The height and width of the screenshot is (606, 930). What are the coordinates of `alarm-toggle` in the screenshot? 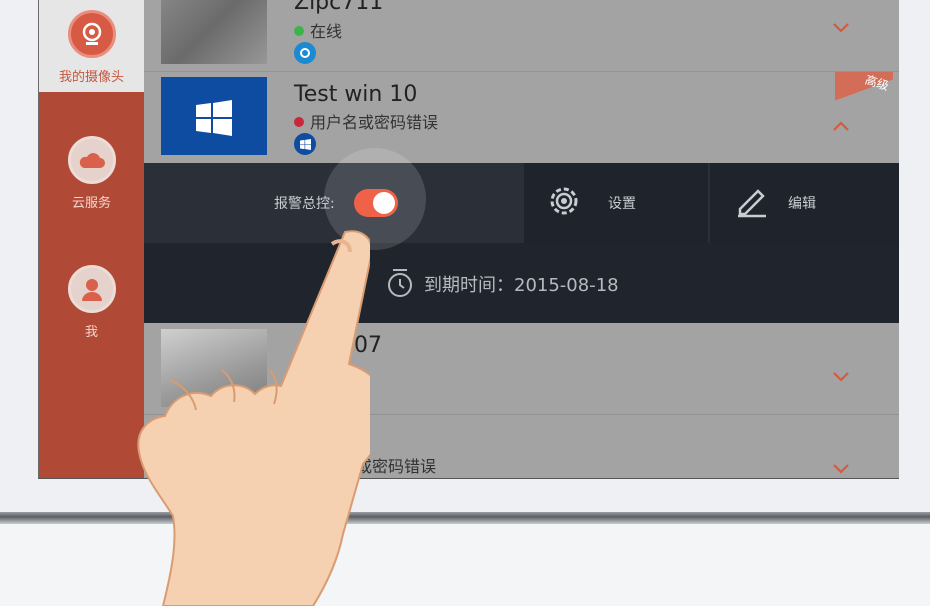 It's located at (376, 203).